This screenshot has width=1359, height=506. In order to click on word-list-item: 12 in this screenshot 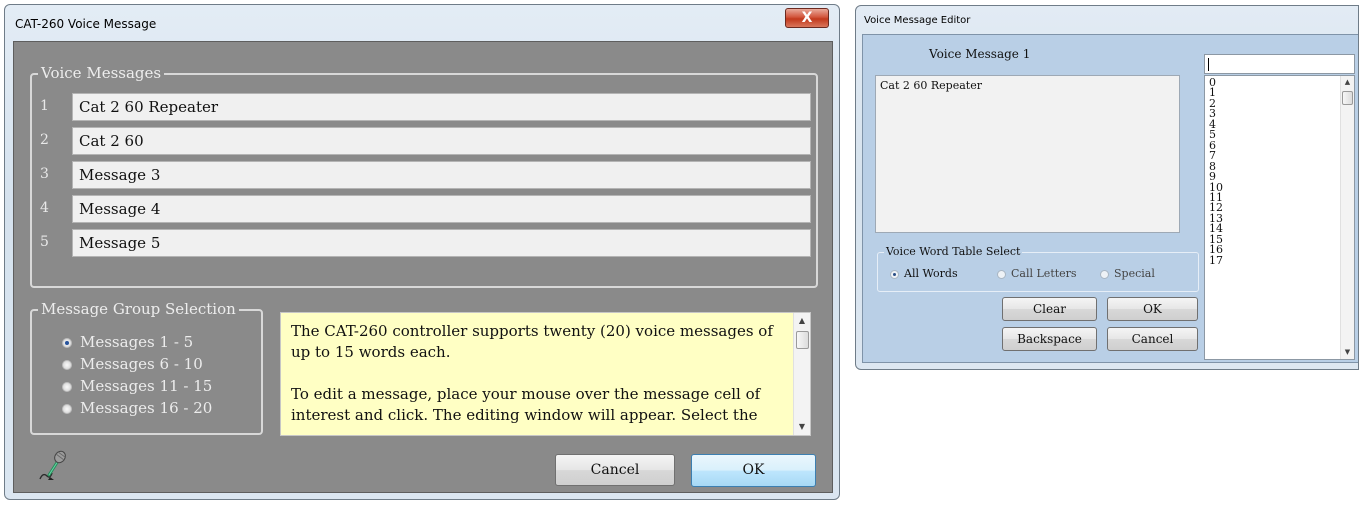, I will do `click(1216, 207)`.